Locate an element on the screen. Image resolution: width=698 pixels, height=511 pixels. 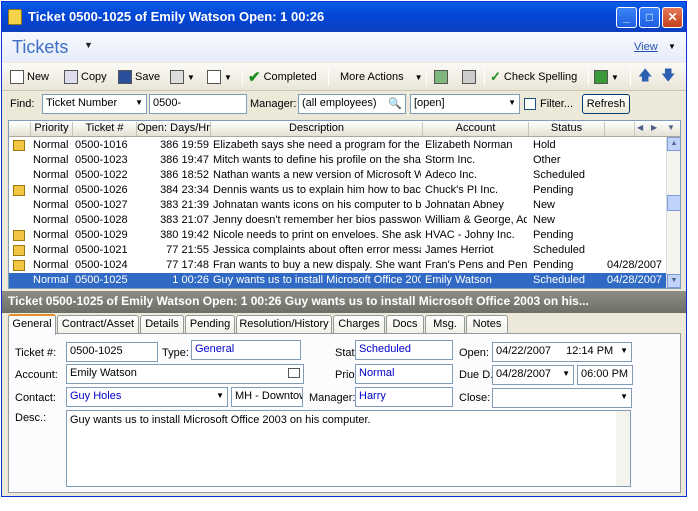
tab-general: General is located at coordinates (32, 324).